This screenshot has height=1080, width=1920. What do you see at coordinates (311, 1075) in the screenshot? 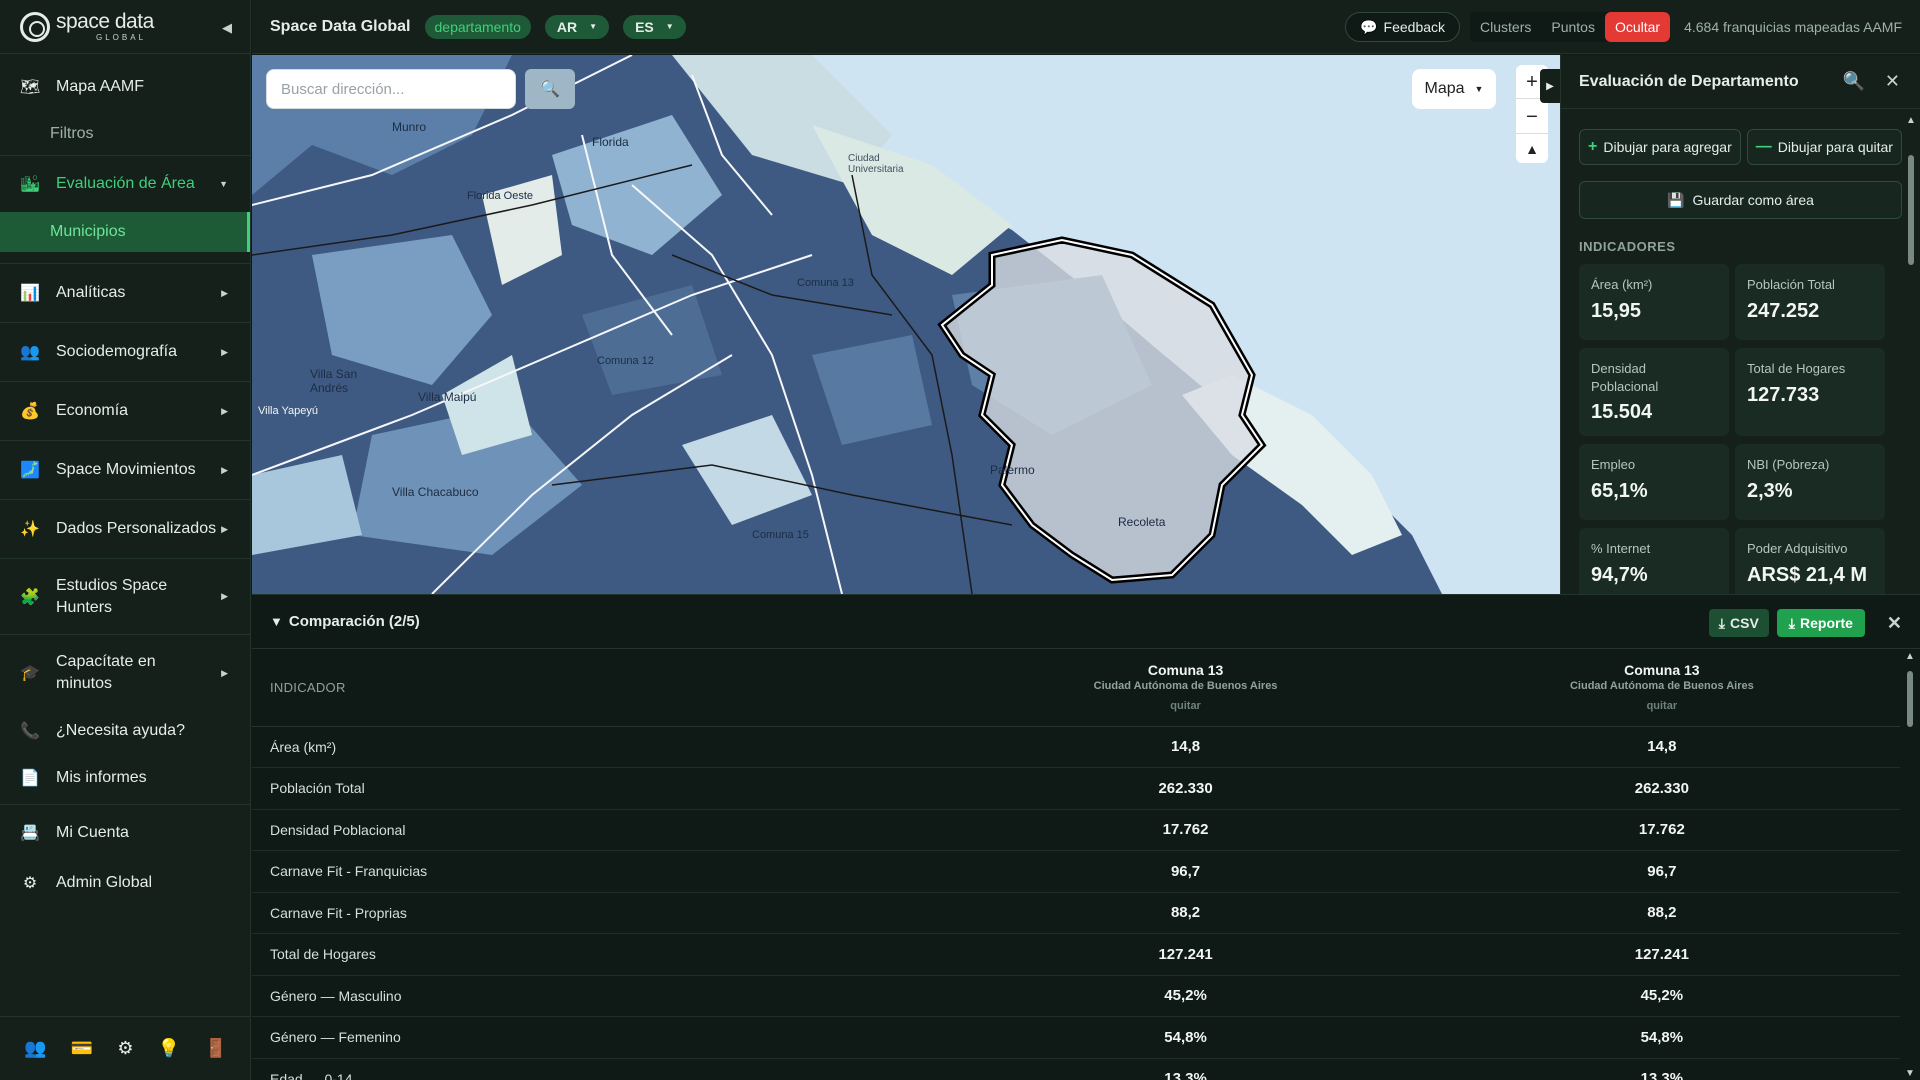
I see `indicator-cell: Edad — 0-14` at bounding box center [311, 1075].